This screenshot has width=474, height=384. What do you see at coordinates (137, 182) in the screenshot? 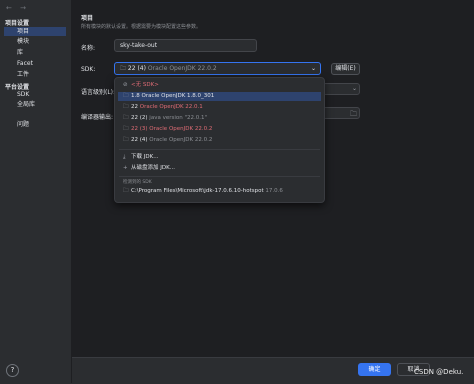
I see `detected-sdk-header: 检测到的 SDK` at bounding box center [137, 182].